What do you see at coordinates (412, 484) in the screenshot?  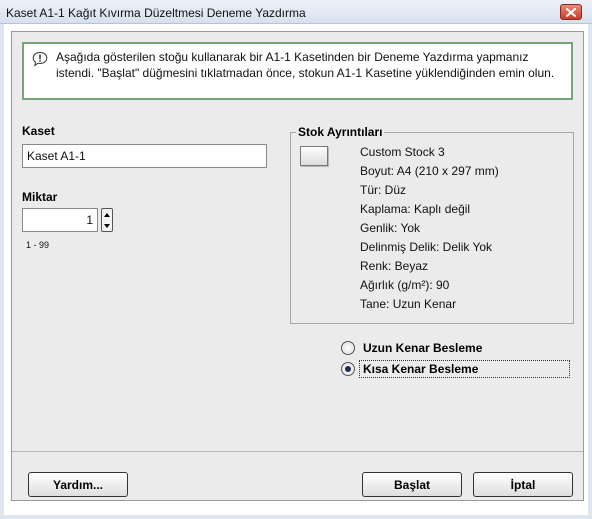 I see `start-button: Başlat` at bounding box center [412, 484].